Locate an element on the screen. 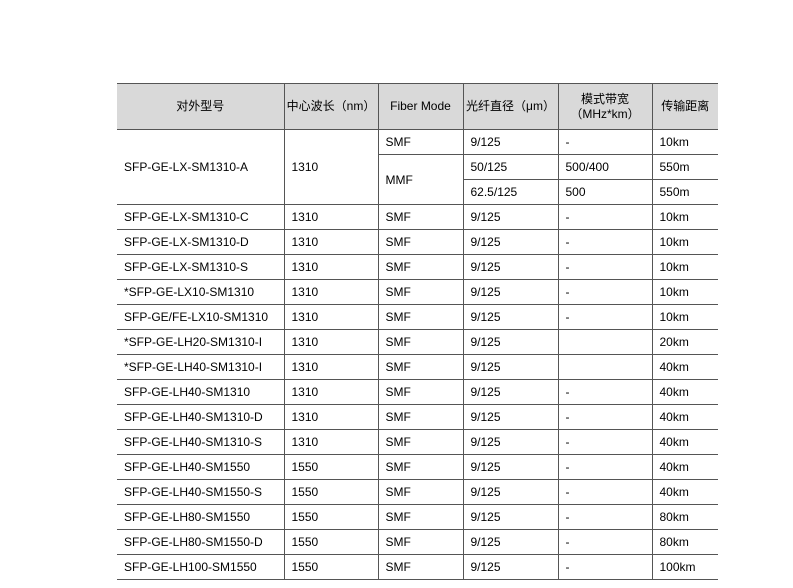  cell-fiber-mode: MMF is located at coordinates (420, 179).